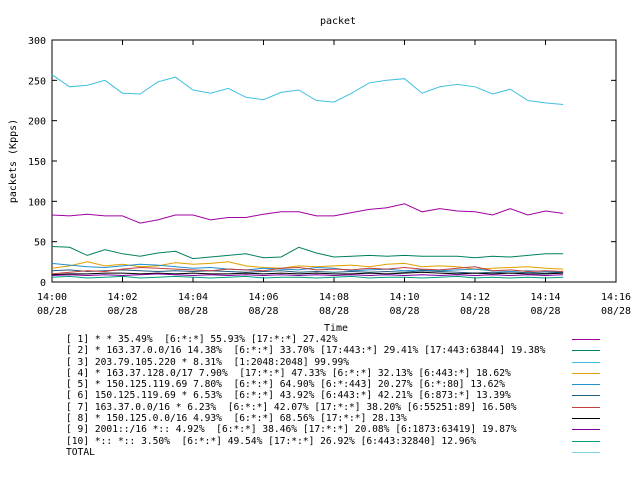 The height and width of the screenshot is (480, 640). I want to click on x-axis-label: Time, so click(336, 328).